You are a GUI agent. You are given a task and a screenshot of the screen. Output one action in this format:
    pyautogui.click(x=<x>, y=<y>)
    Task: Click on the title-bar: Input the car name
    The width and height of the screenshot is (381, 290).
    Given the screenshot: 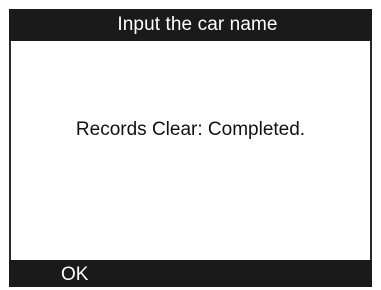 What is the action you would take?
    pyautogui.click(x=190, y=25)
    